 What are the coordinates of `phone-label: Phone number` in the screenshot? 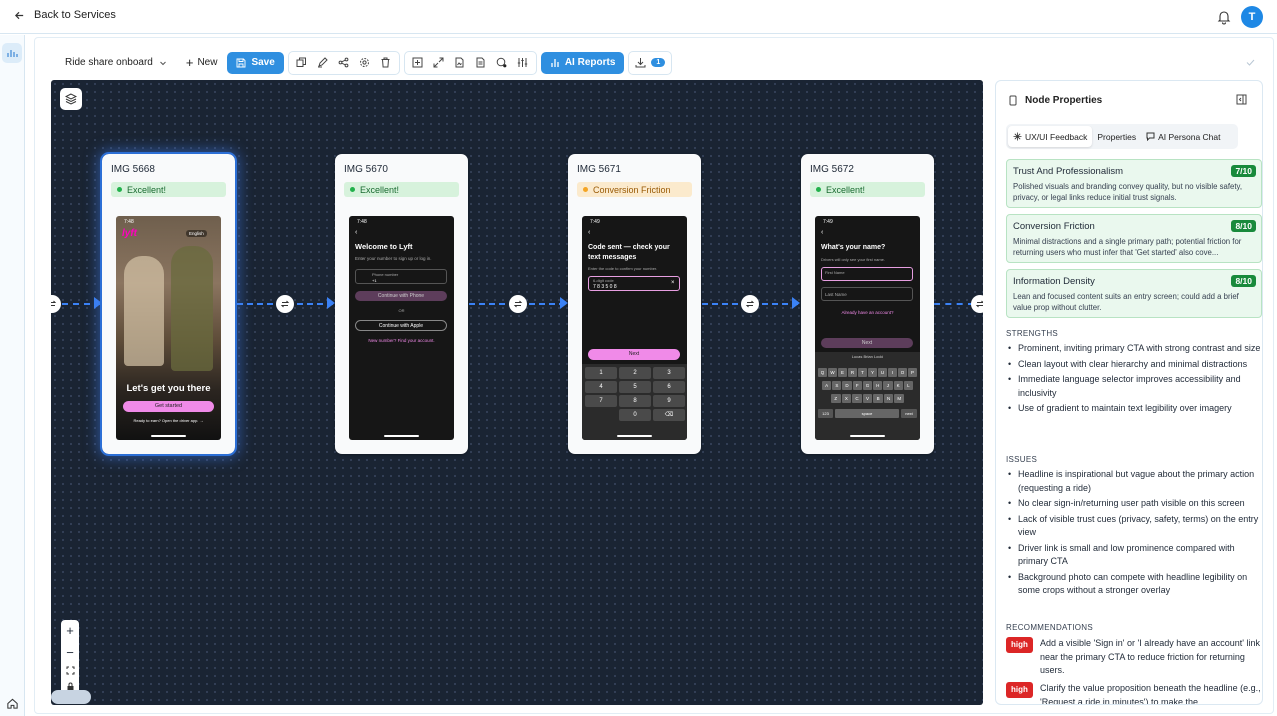 It's located at (385, 274).